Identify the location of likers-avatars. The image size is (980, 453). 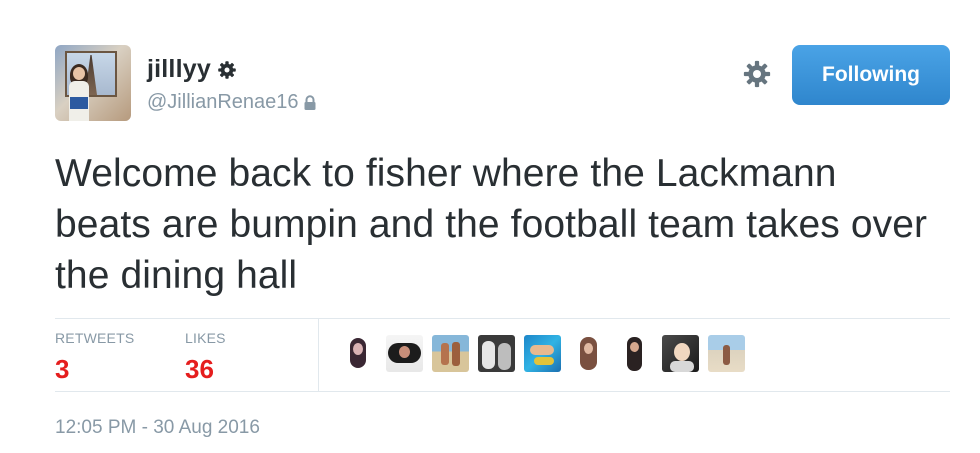
(542, 353).